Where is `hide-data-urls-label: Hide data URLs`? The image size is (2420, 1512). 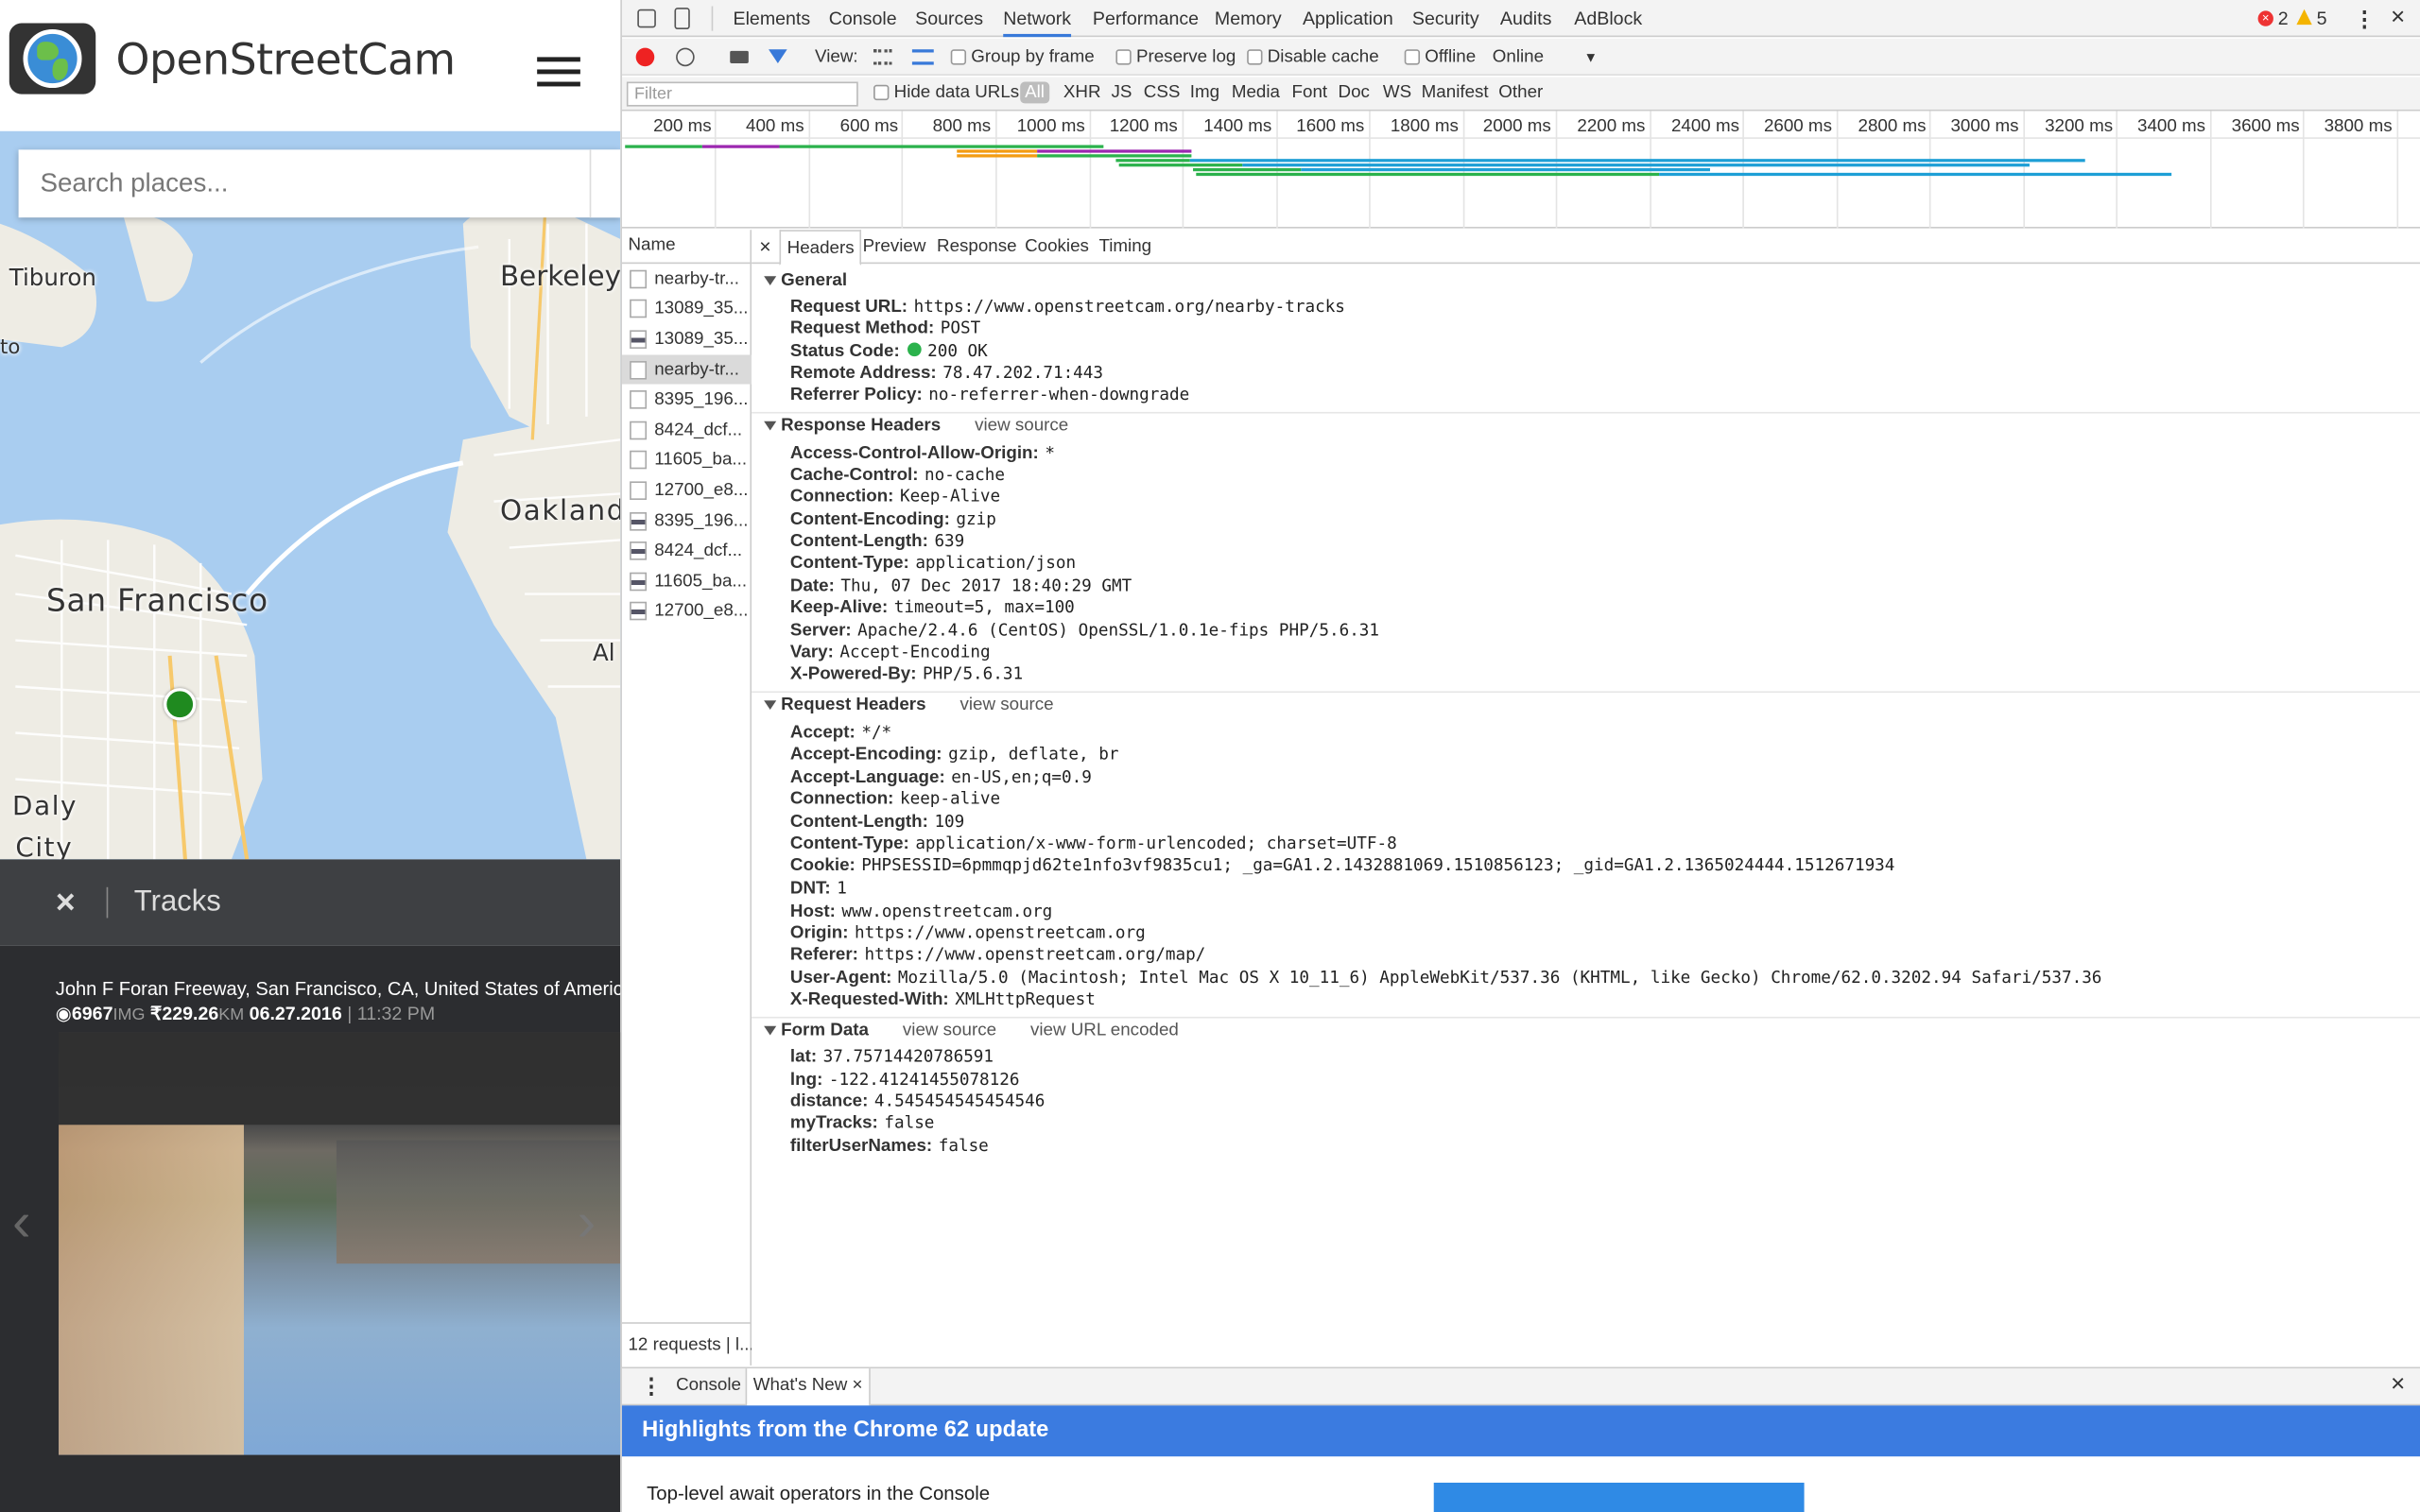 hide-data-urls-label: Hide data URLs is located at coordinates (957, 92).